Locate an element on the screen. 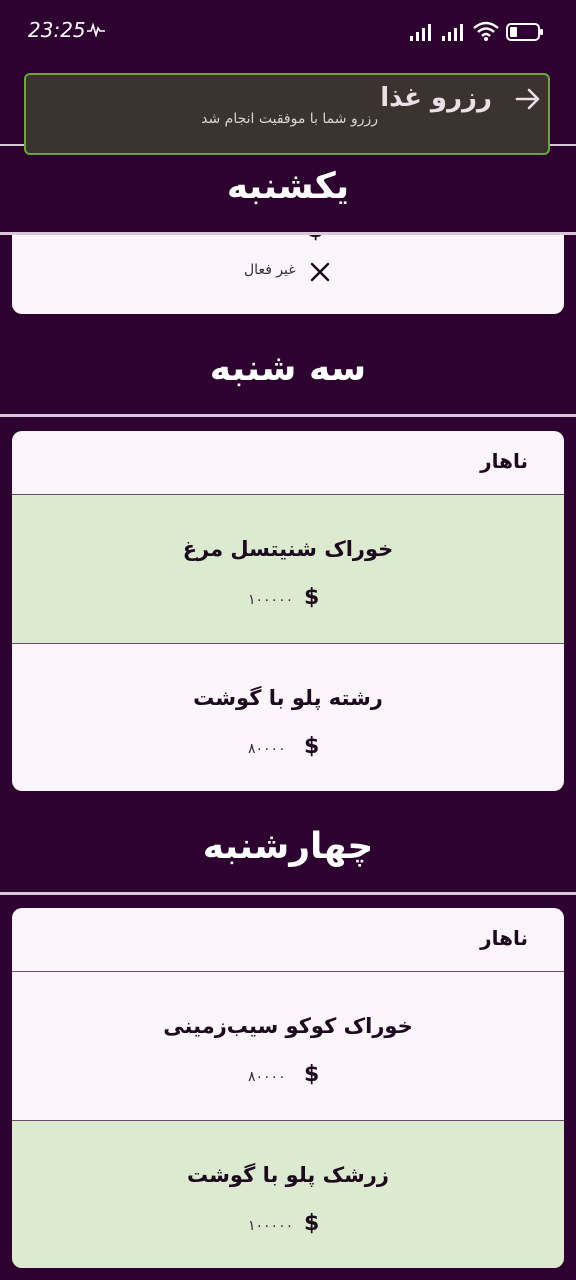  meal-item: زرشک پلو با گوشت $ ۱۰۰۰۰۰ is located at coordinates (288, 1194).